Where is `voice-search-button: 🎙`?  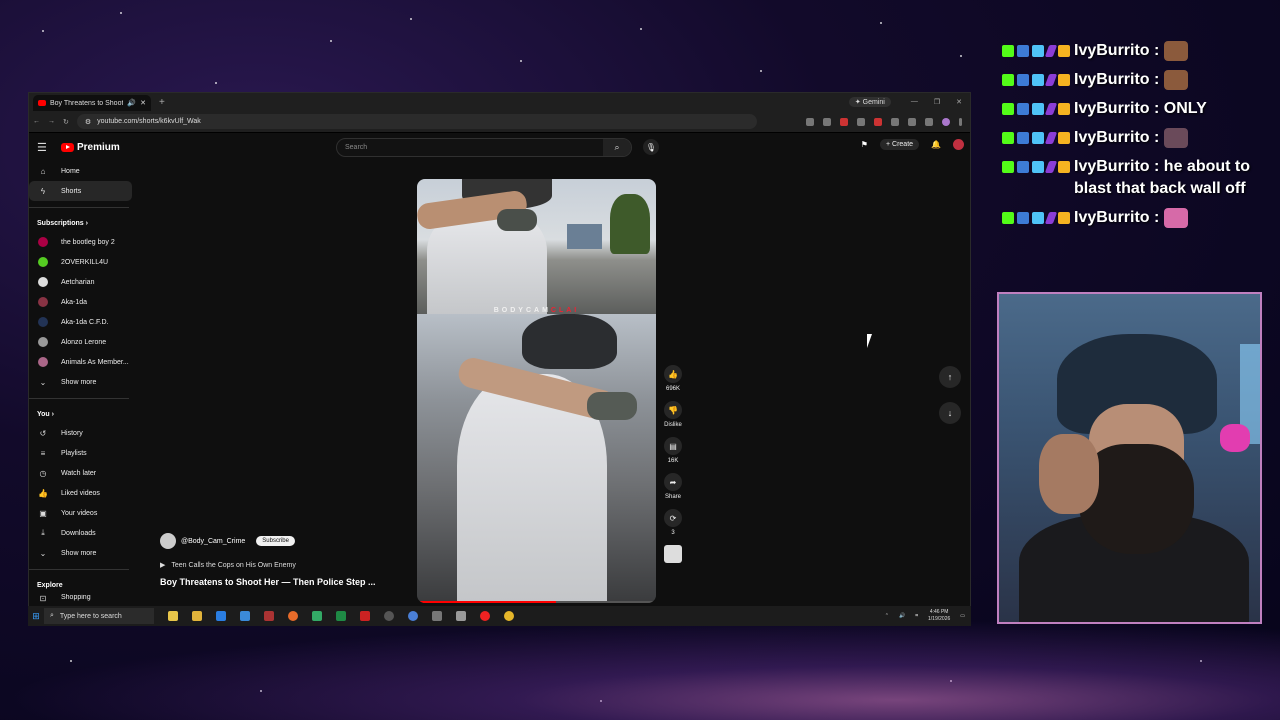
voice-search-button: 🎙 is located at coordinates (651, 147).